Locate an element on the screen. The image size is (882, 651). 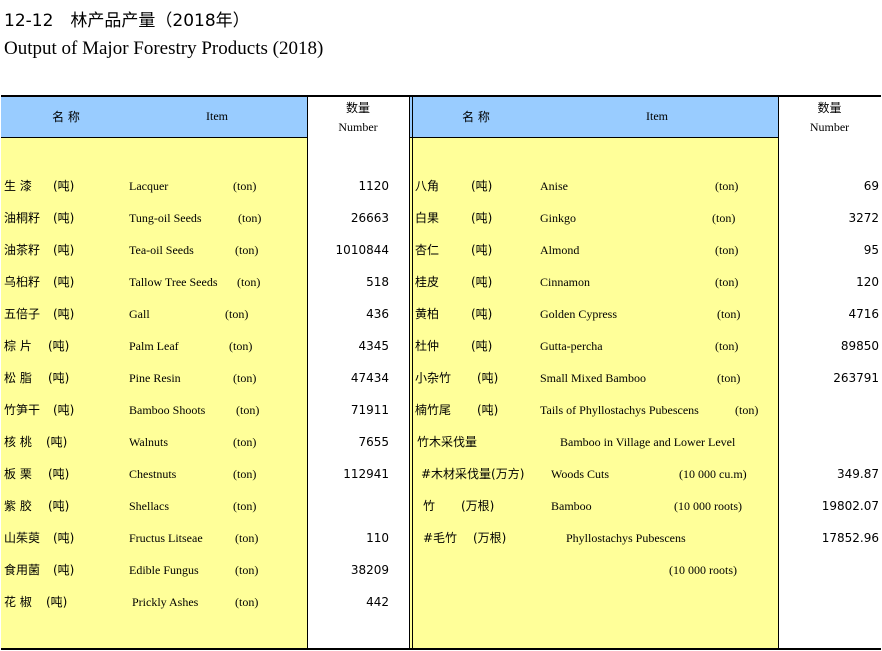
top-rule is located at coordinates (441, 96).